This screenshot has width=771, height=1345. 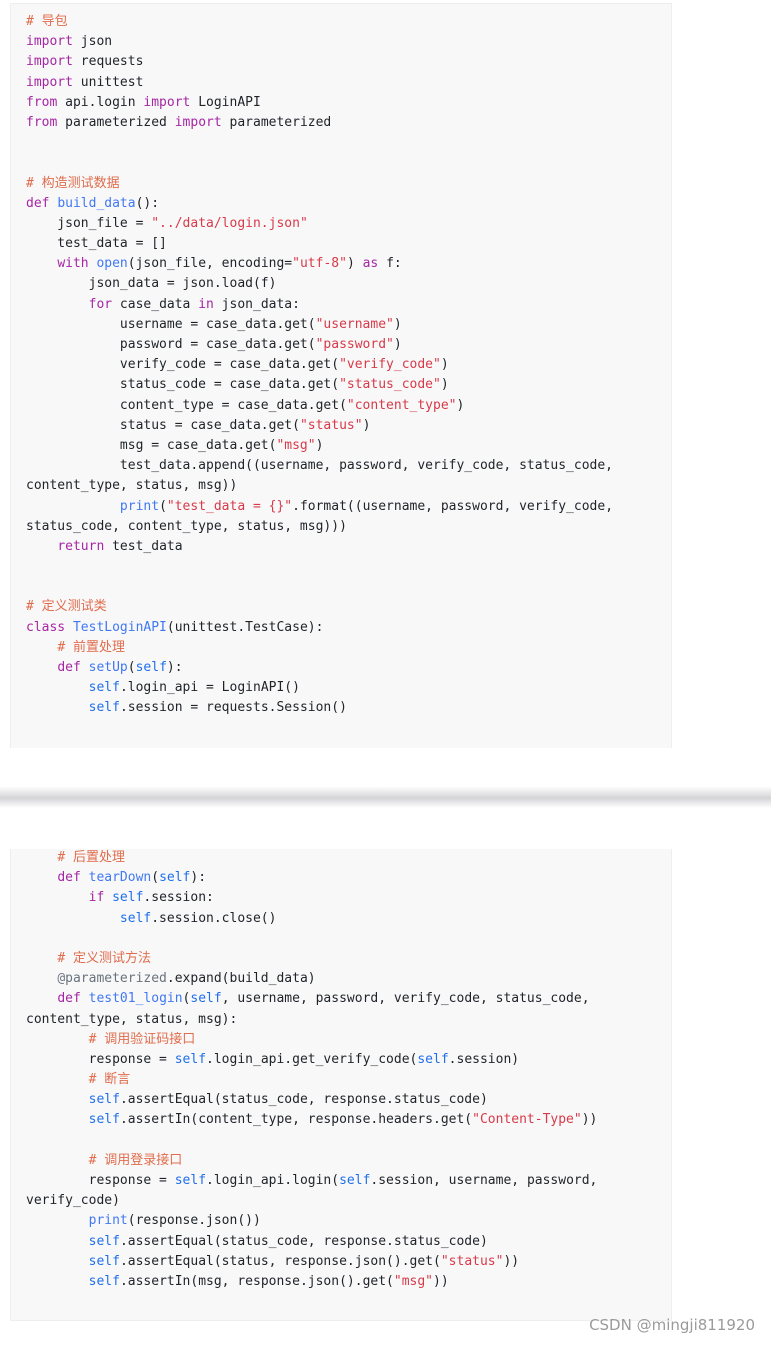 What do you see at coordinates (120, 667) in the screenshot?
I see `code-line: def setUp(self):` at bounding box center [120, 667].